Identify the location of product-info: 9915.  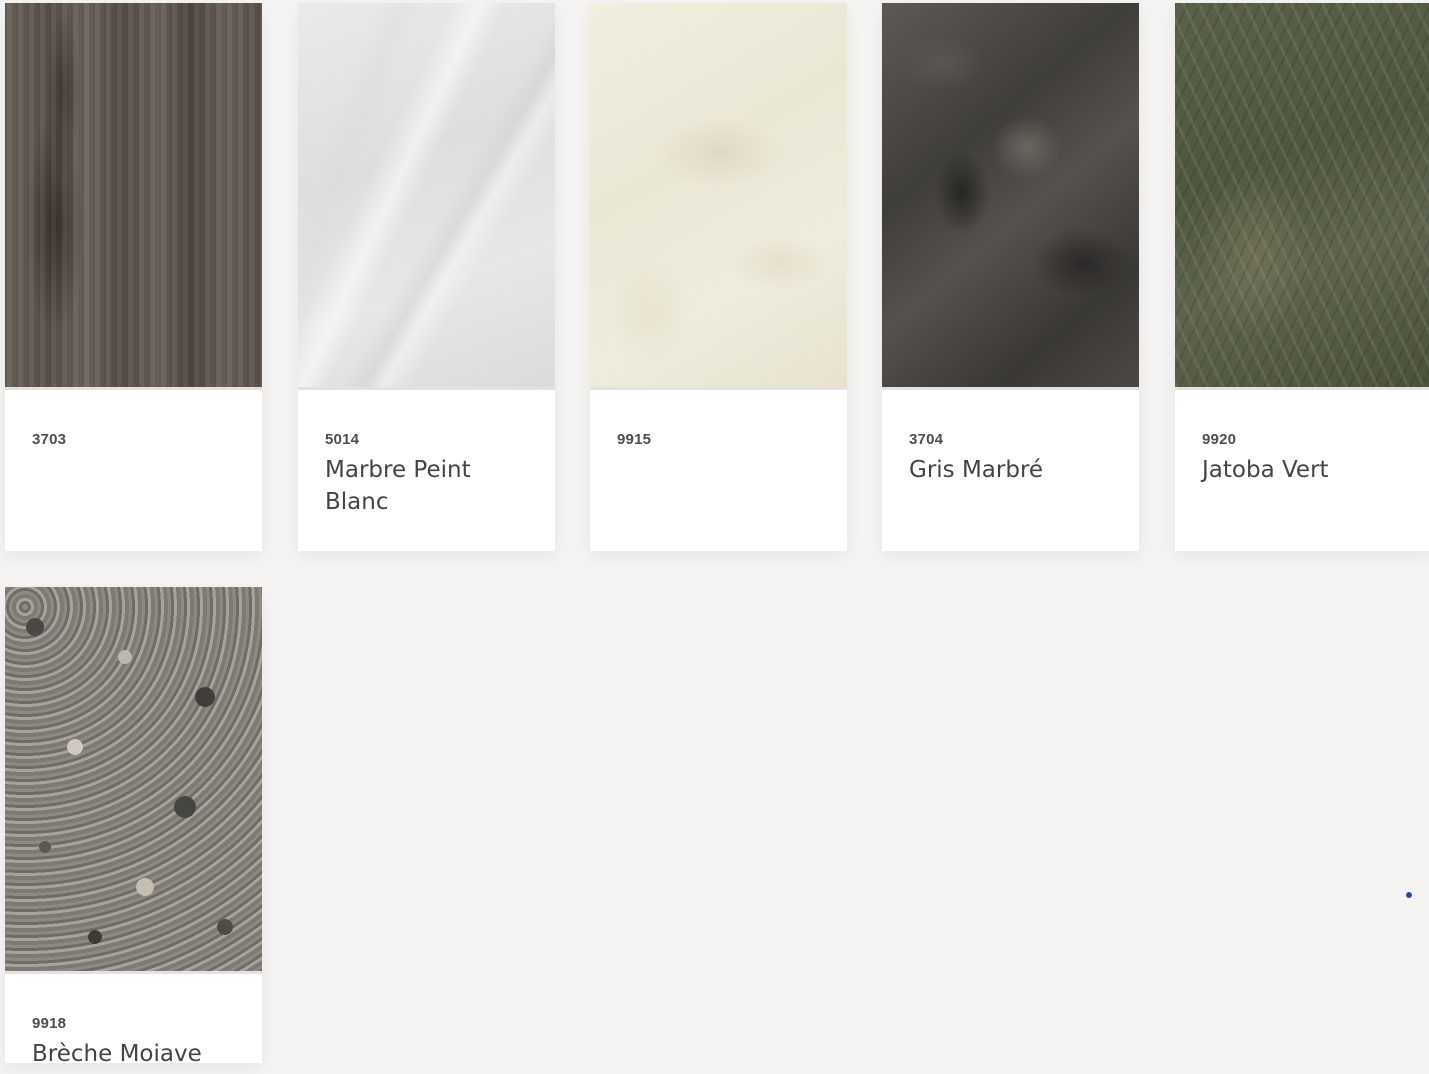
(724, 442).